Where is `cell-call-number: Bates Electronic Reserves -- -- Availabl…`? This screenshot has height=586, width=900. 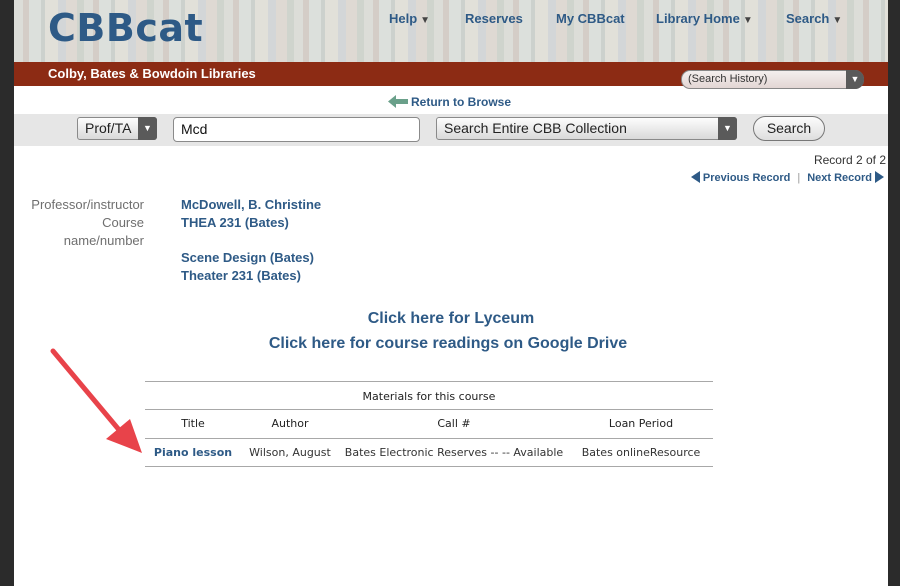
cell-call-number: Bates Electronic Reserves -- -- Availabl… is located at coordinates (454, 452).